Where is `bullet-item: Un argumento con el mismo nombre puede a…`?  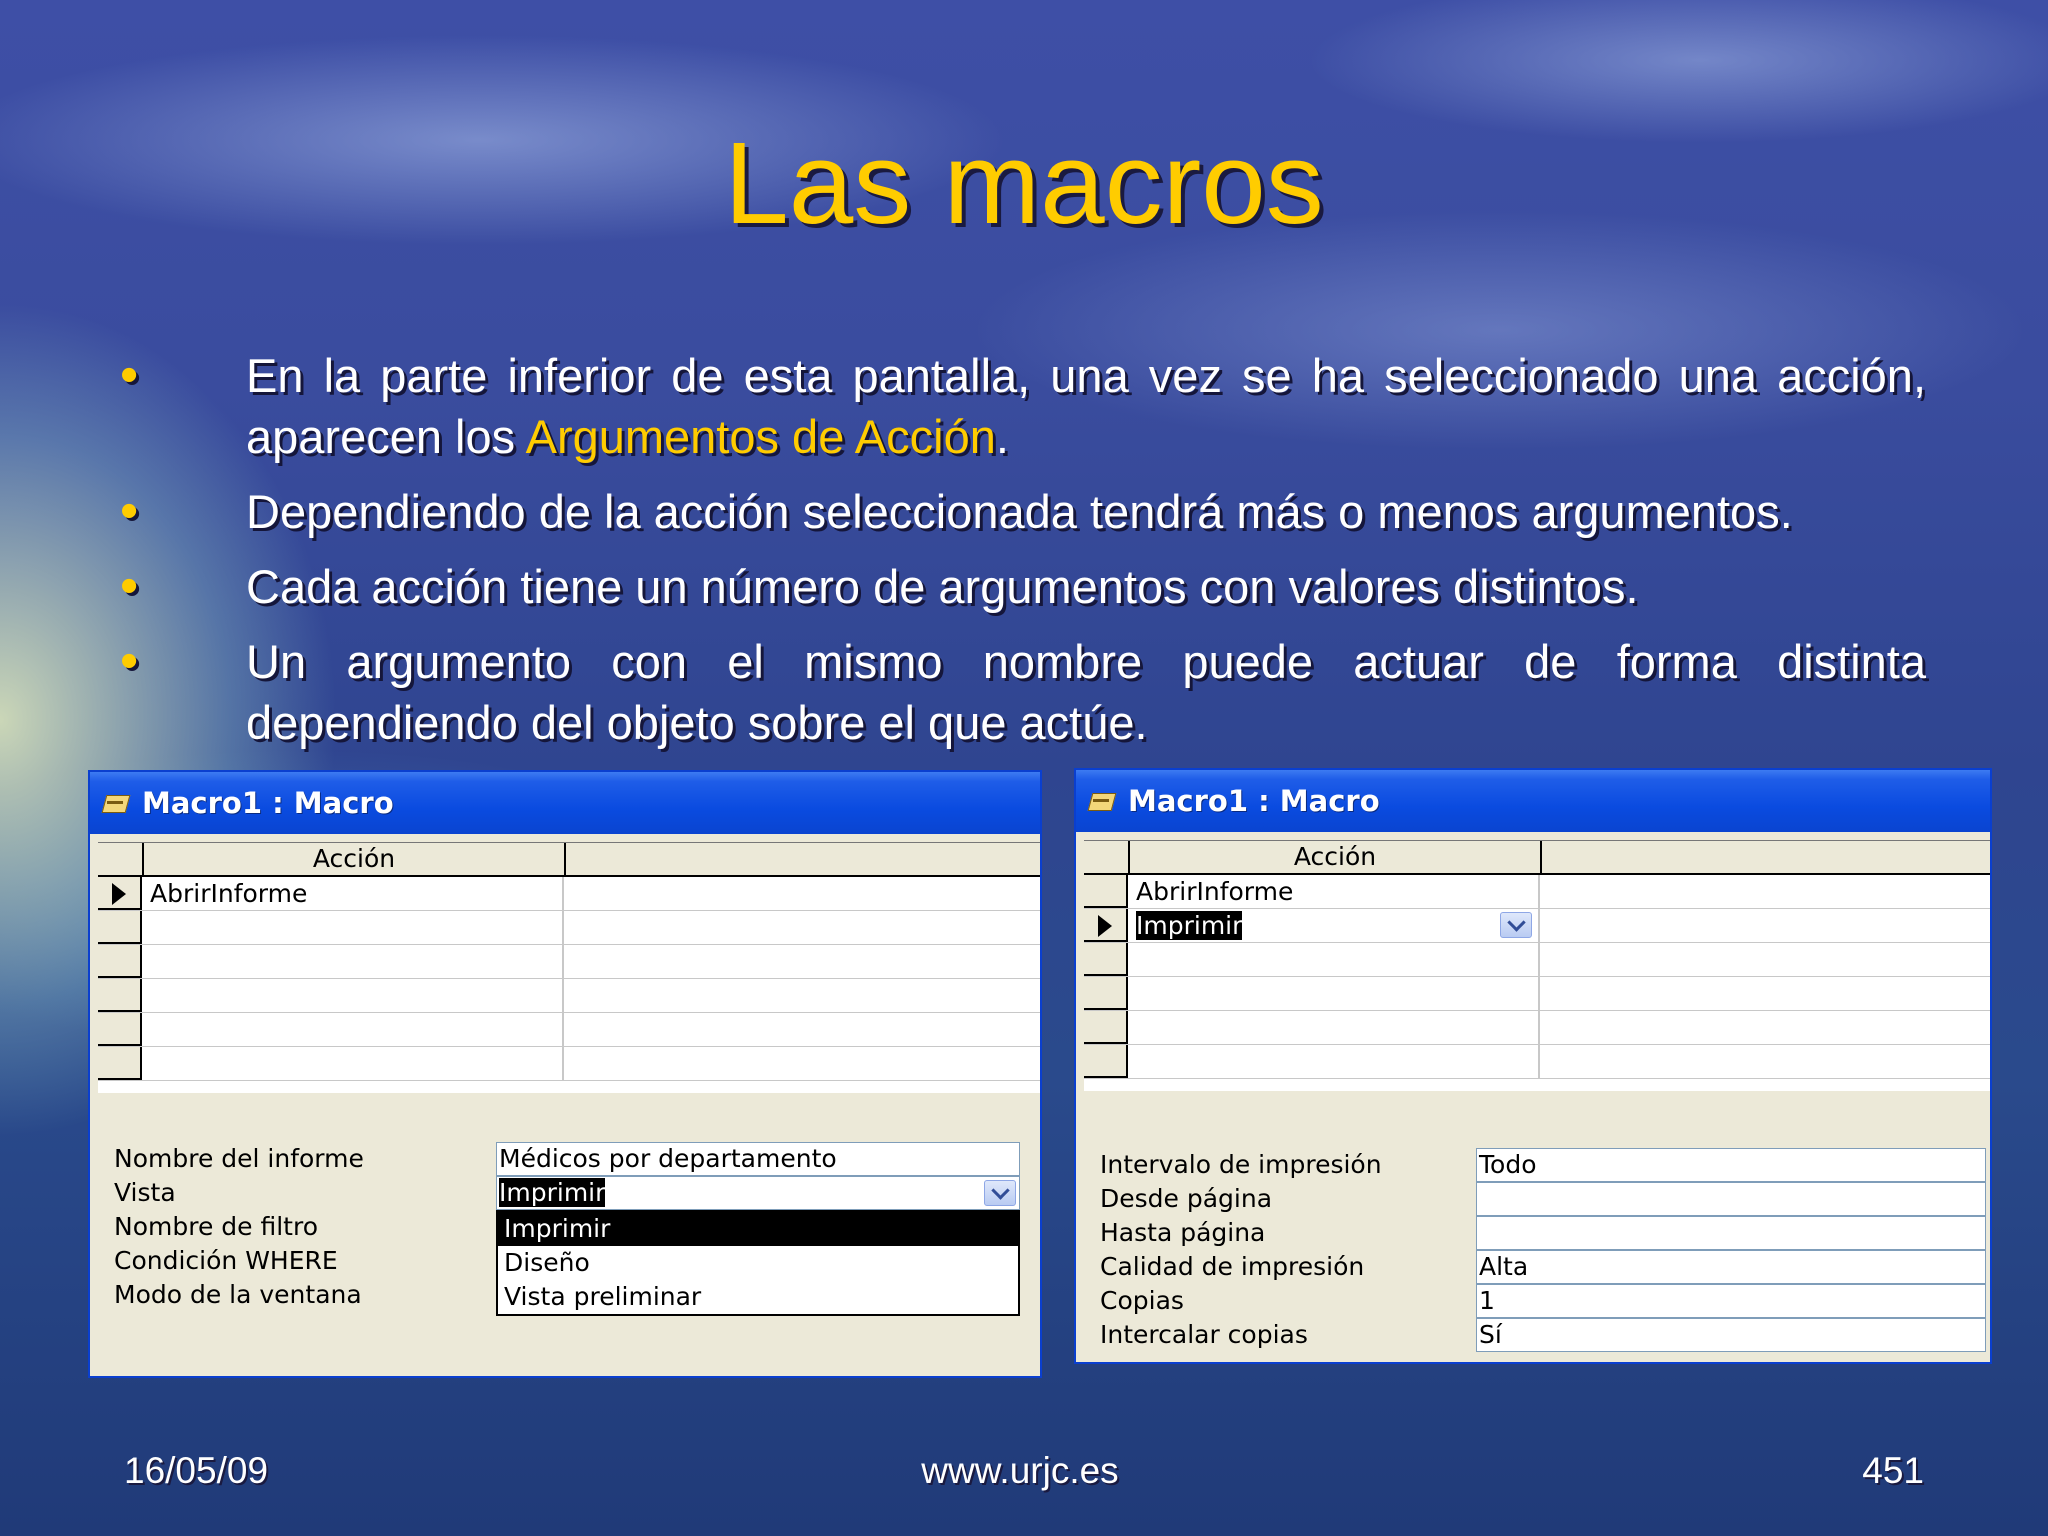
bullet-item: Un argumento con el mismo nombre puede a… is located at coordinates (1023, 692).